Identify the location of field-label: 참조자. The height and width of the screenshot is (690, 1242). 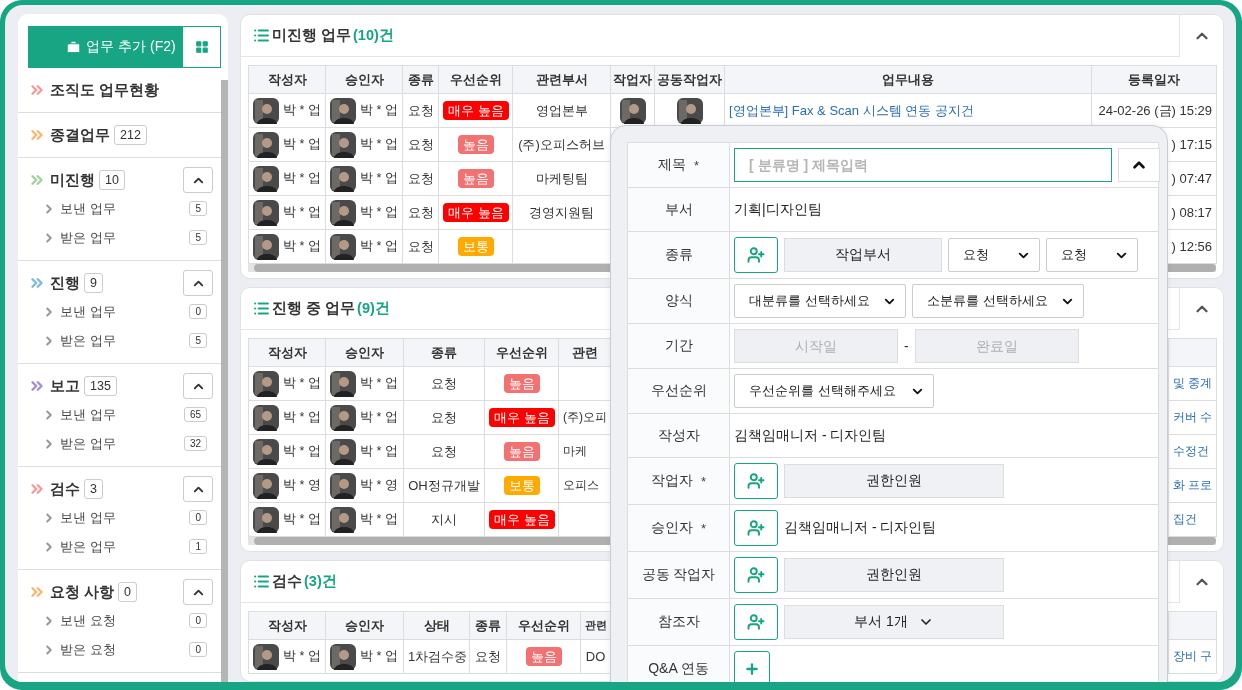
(678, 622).